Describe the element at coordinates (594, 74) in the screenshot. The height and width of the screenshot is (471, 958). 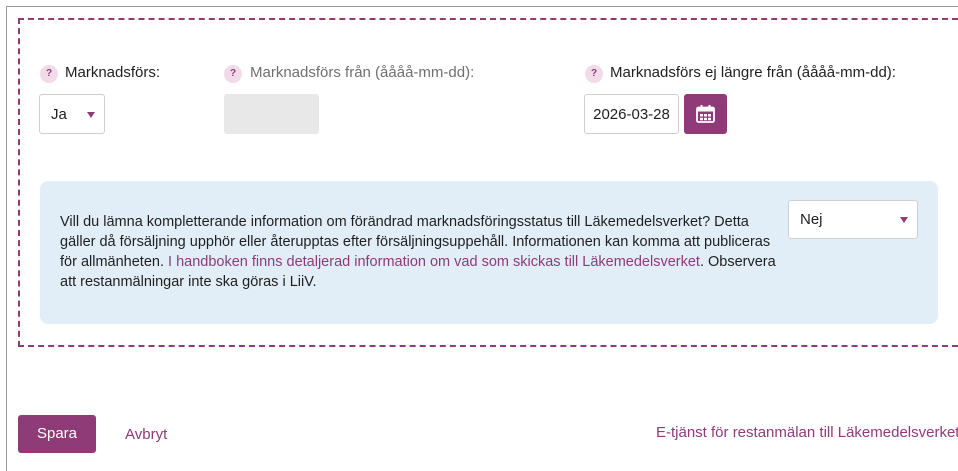
I see `help-icon-marketed-until: ?` at that location.